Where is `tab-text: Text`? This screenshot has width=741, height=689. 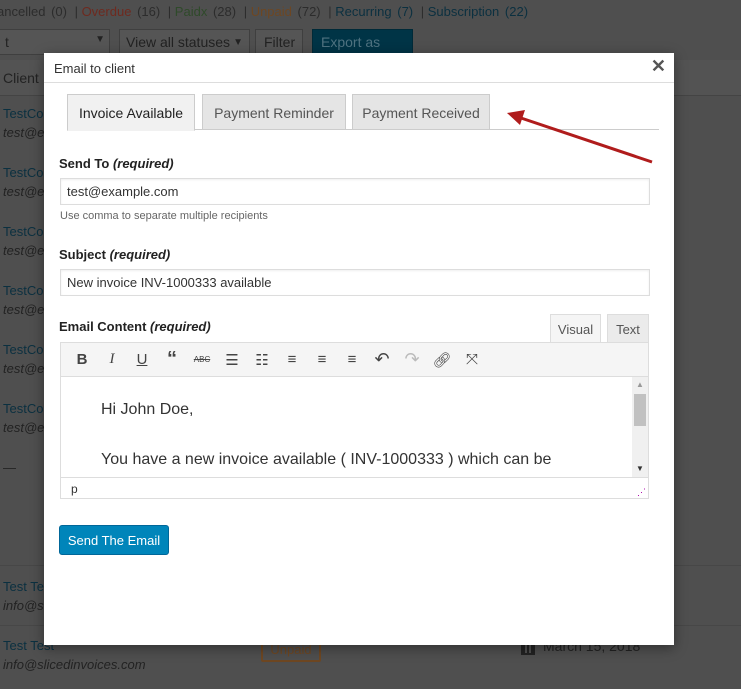 tab-text: Text is located at coordinates (628, 328).